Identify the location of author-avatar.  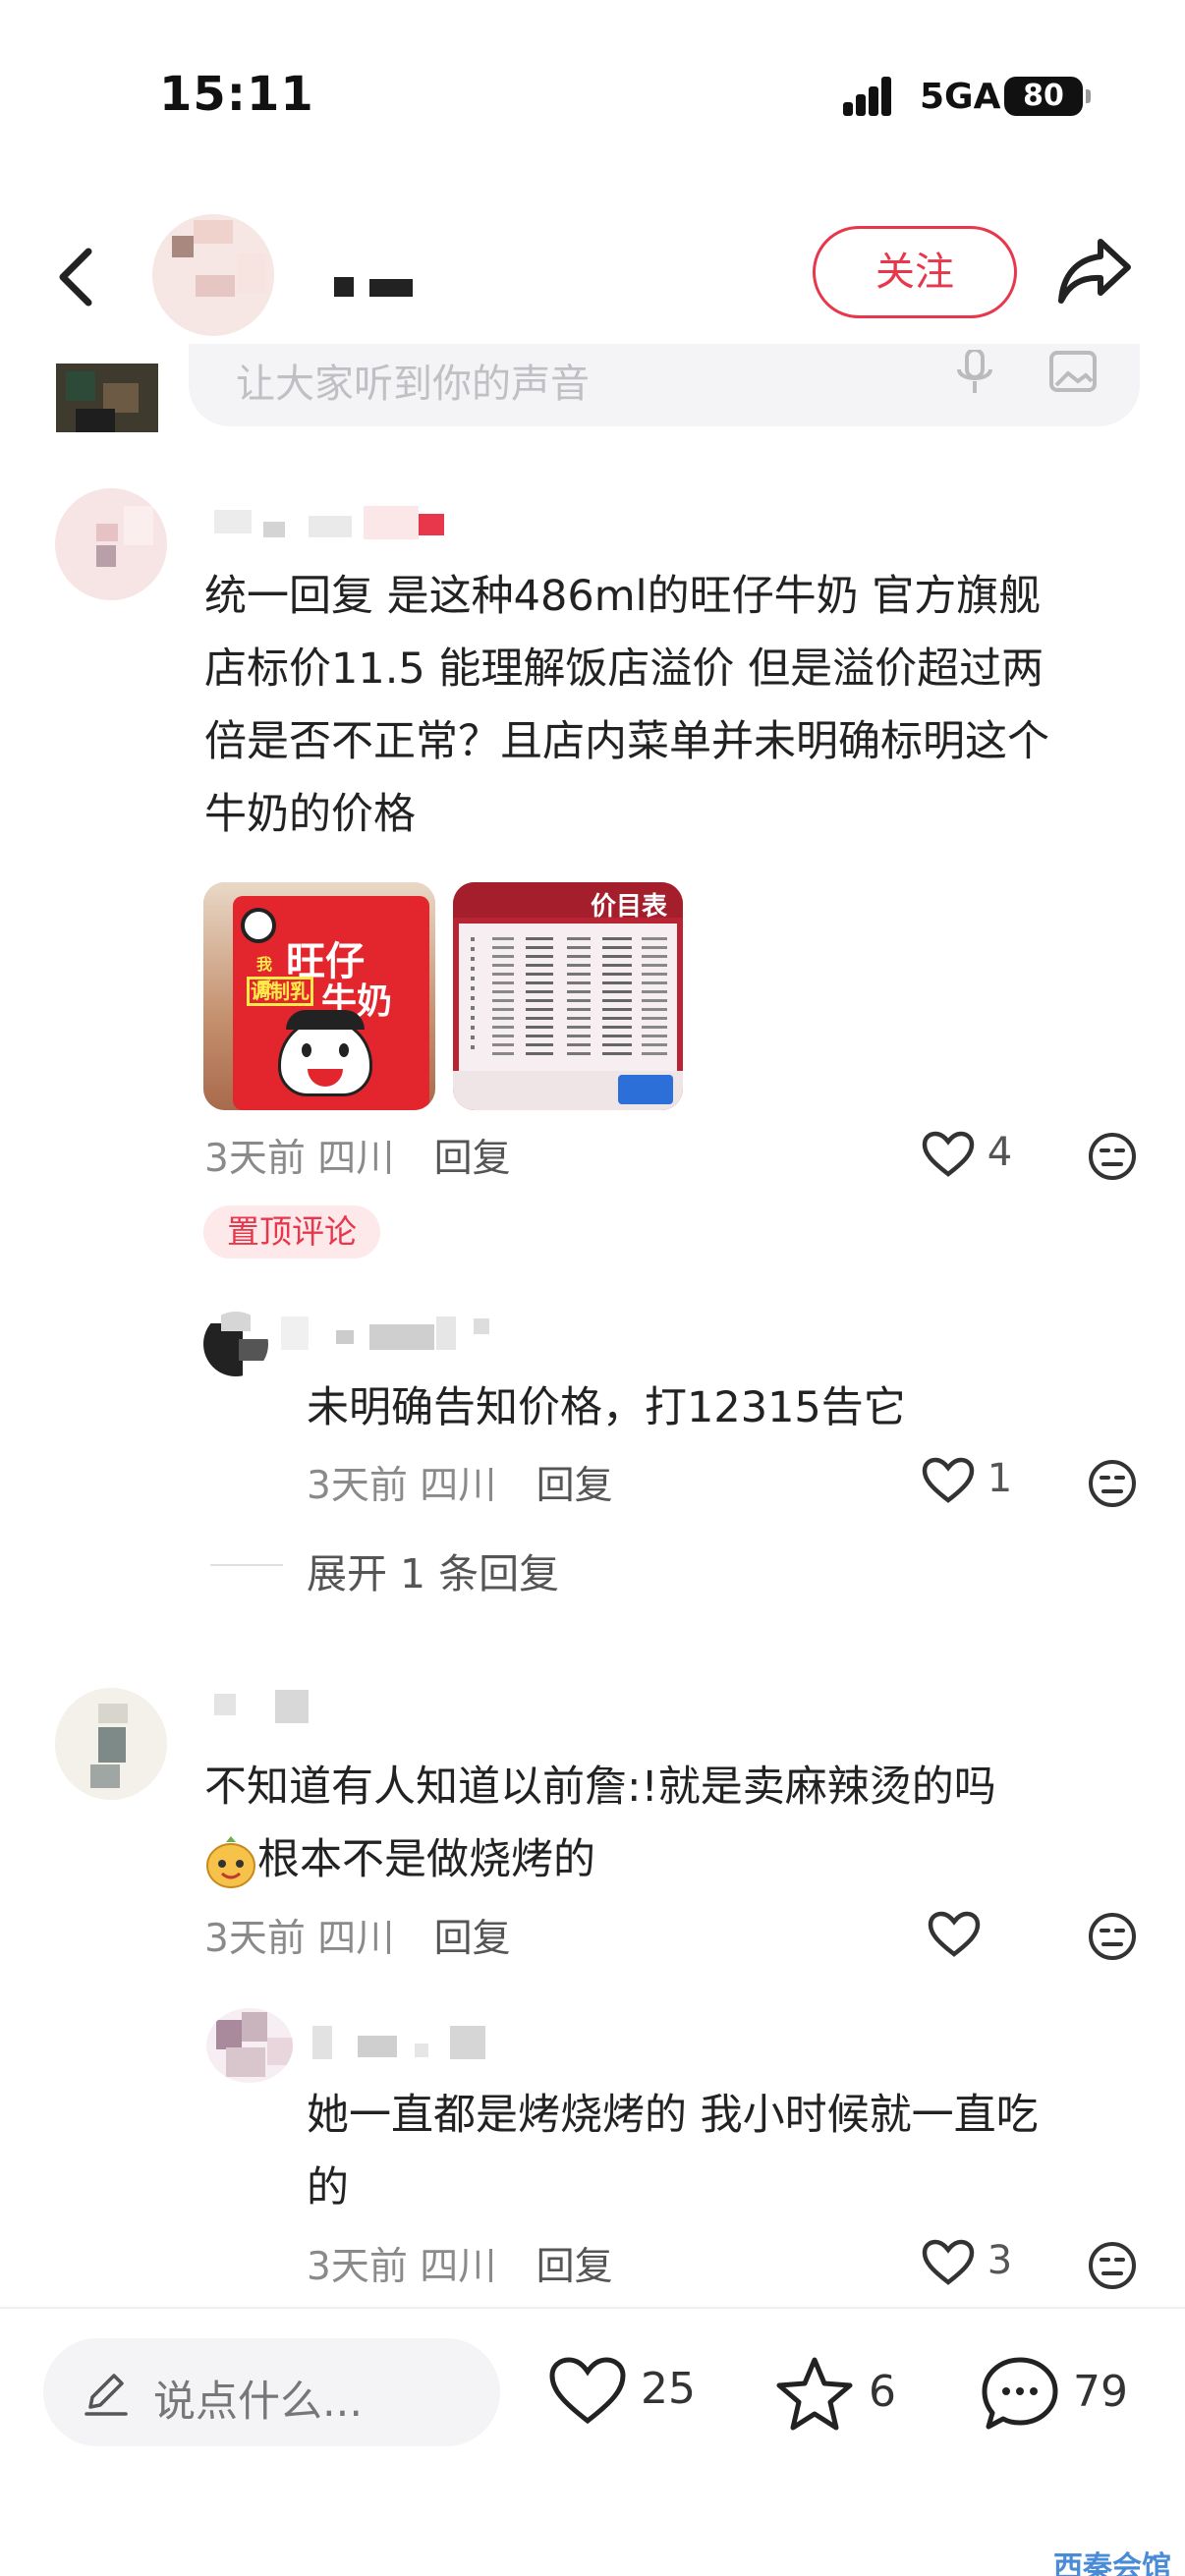
(213, 275).